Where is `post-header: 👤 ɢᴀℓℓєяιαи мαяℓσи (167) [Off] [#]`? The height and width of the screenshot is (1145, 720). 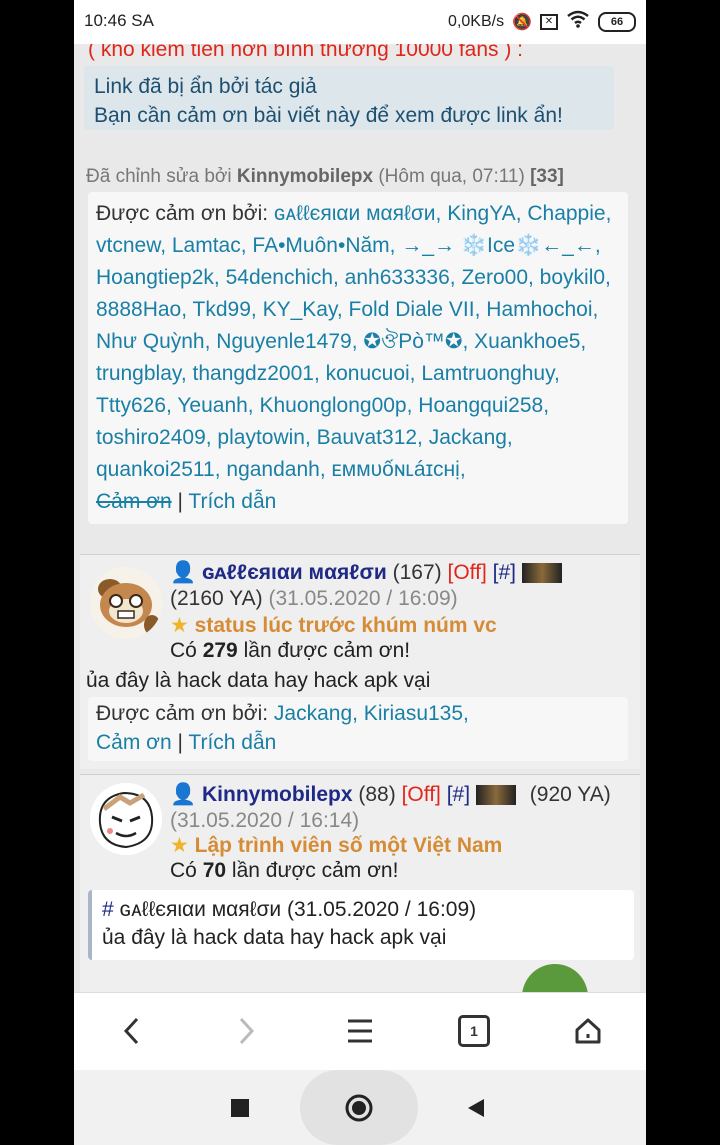
post-header: 👤 ɢᴀℓℓєяιαи мαяℓσи (167) [Off] [#] is located at coordinates (366, 573).